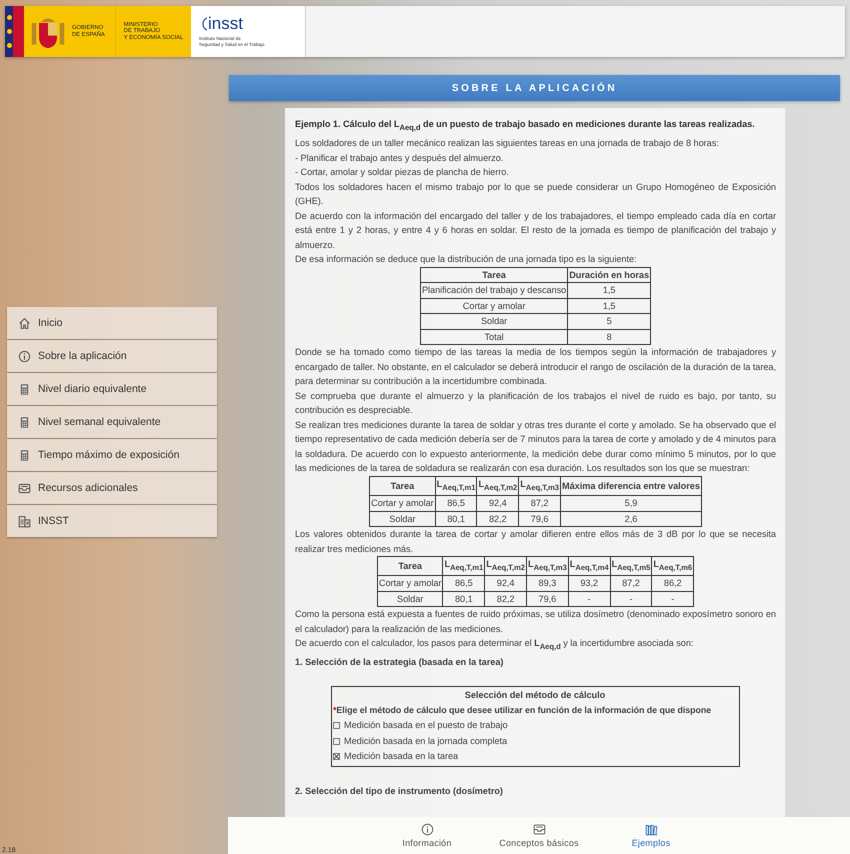 This screenshot has width=850, height=854. I want to click on column-header: L$_{Aeq,T,m6}$, so click(673, 566).